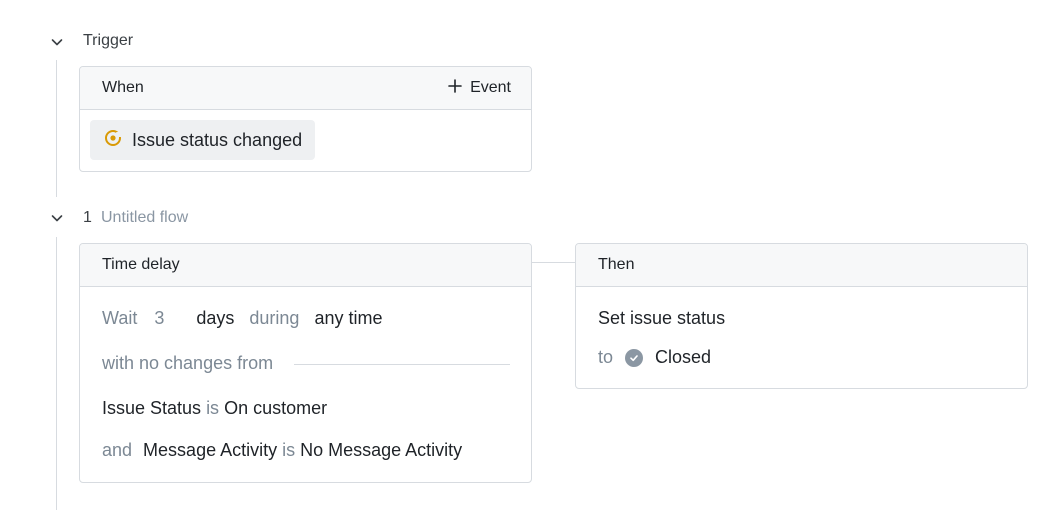  I want to click on then-action-label: Set issue status, so click(661, 318).